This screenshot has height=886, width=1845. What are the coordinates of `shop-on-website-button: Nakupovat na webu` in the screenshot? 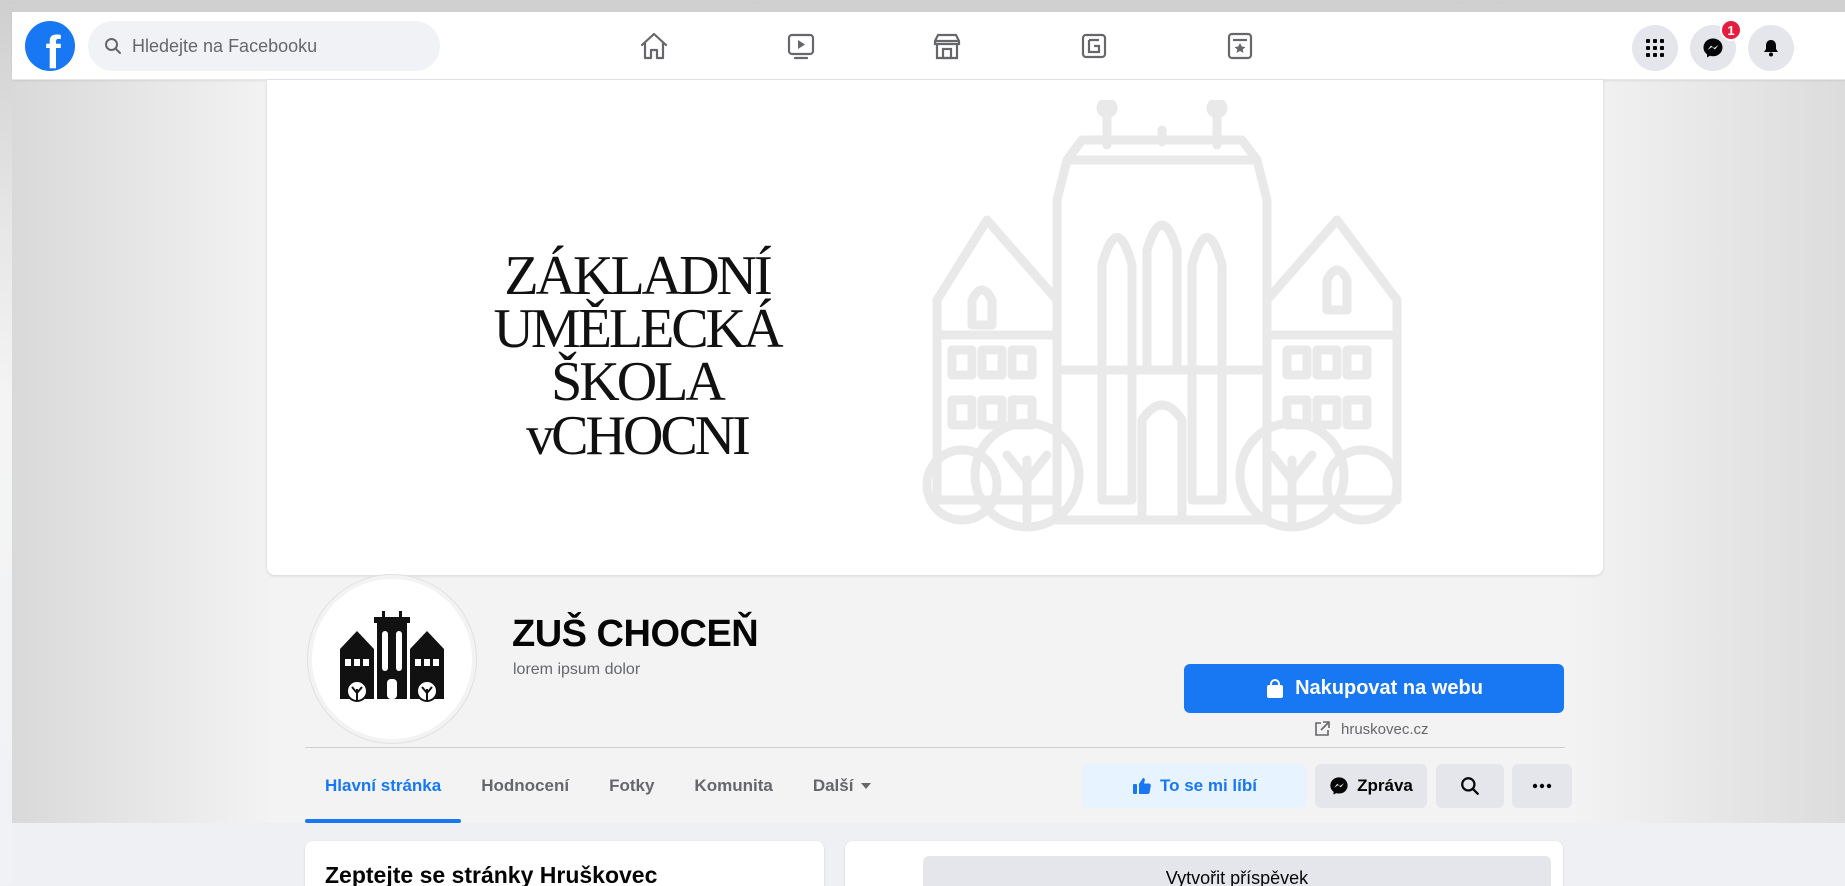 It's located at (1374, 688).